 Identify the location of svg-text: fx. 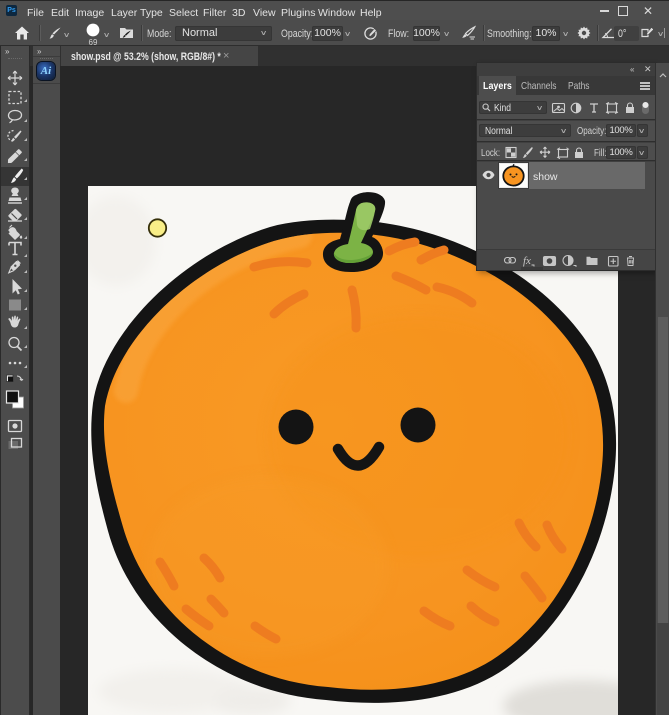
(527, 261).